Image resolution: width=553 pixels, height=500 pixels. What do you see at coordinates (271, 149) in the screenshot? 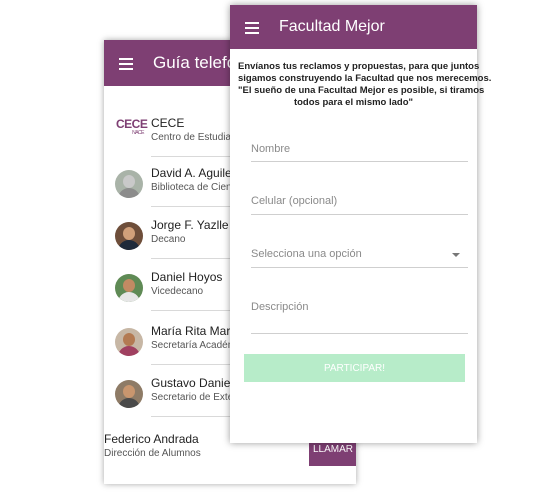
I see `name-placeholder: Nombre` at bounding box center [271, 149].